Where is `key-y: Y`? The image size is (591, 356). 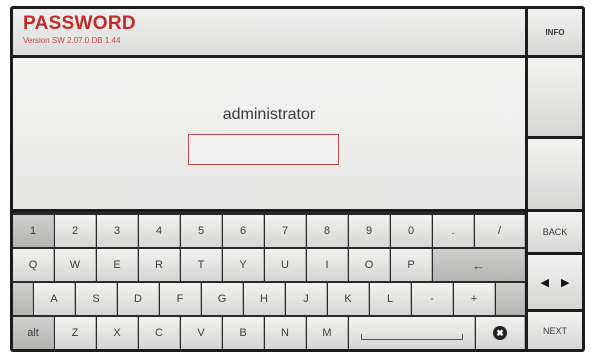
key-y: Y is located at coordinates (243, 265).